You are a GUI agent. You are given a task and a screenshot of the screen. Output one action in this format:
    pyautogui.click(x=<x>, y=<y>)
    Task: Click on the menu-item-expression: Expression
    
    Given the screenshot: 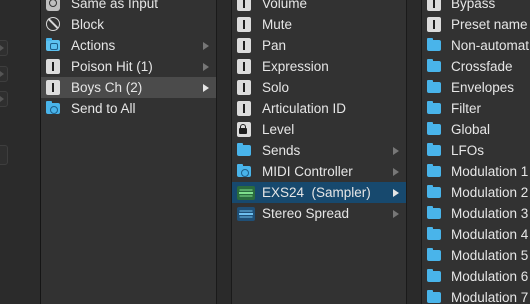 What is the action you would take?
    pyautogui.click(x=319, y=66)
    